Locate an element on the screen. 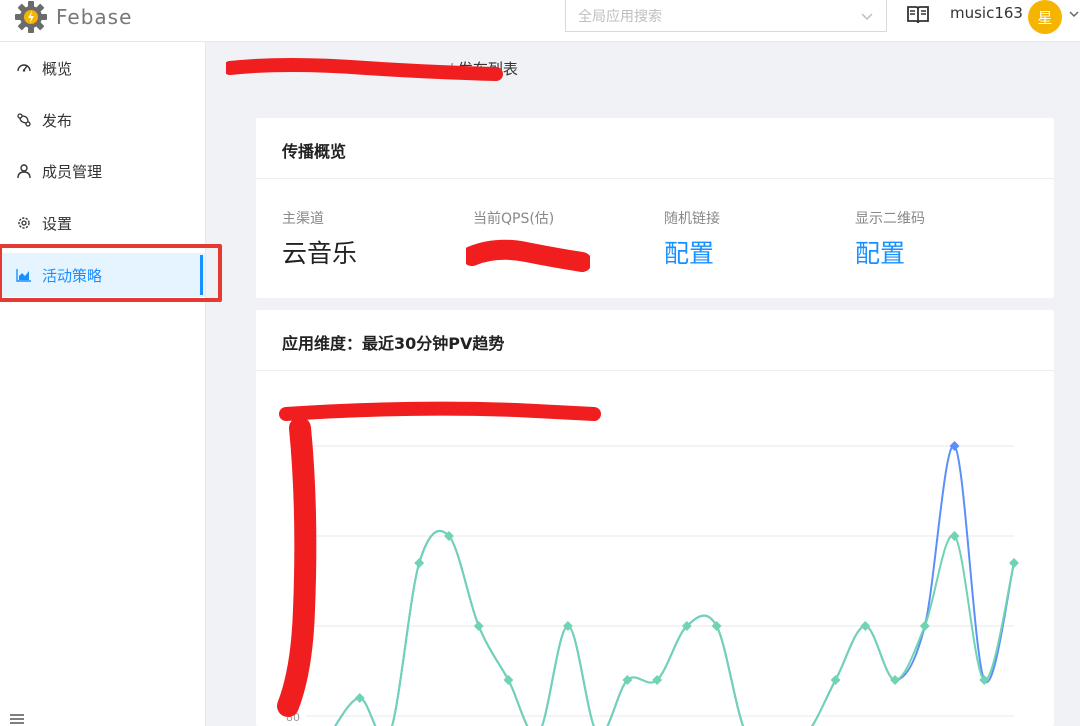  stat-label: 显示二维码 is located at coordinates (890, 219).